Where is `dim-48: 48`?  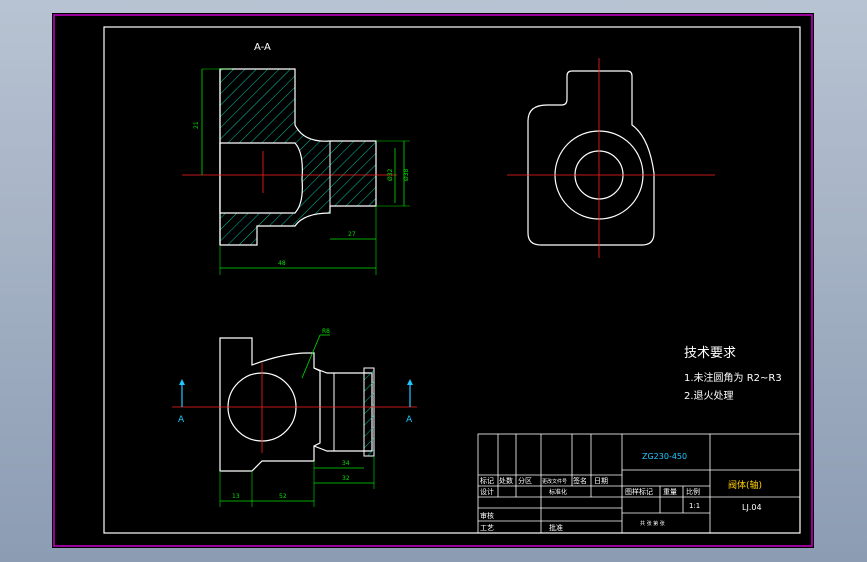 dim-48: 48 is located at coordinates (282, 263).